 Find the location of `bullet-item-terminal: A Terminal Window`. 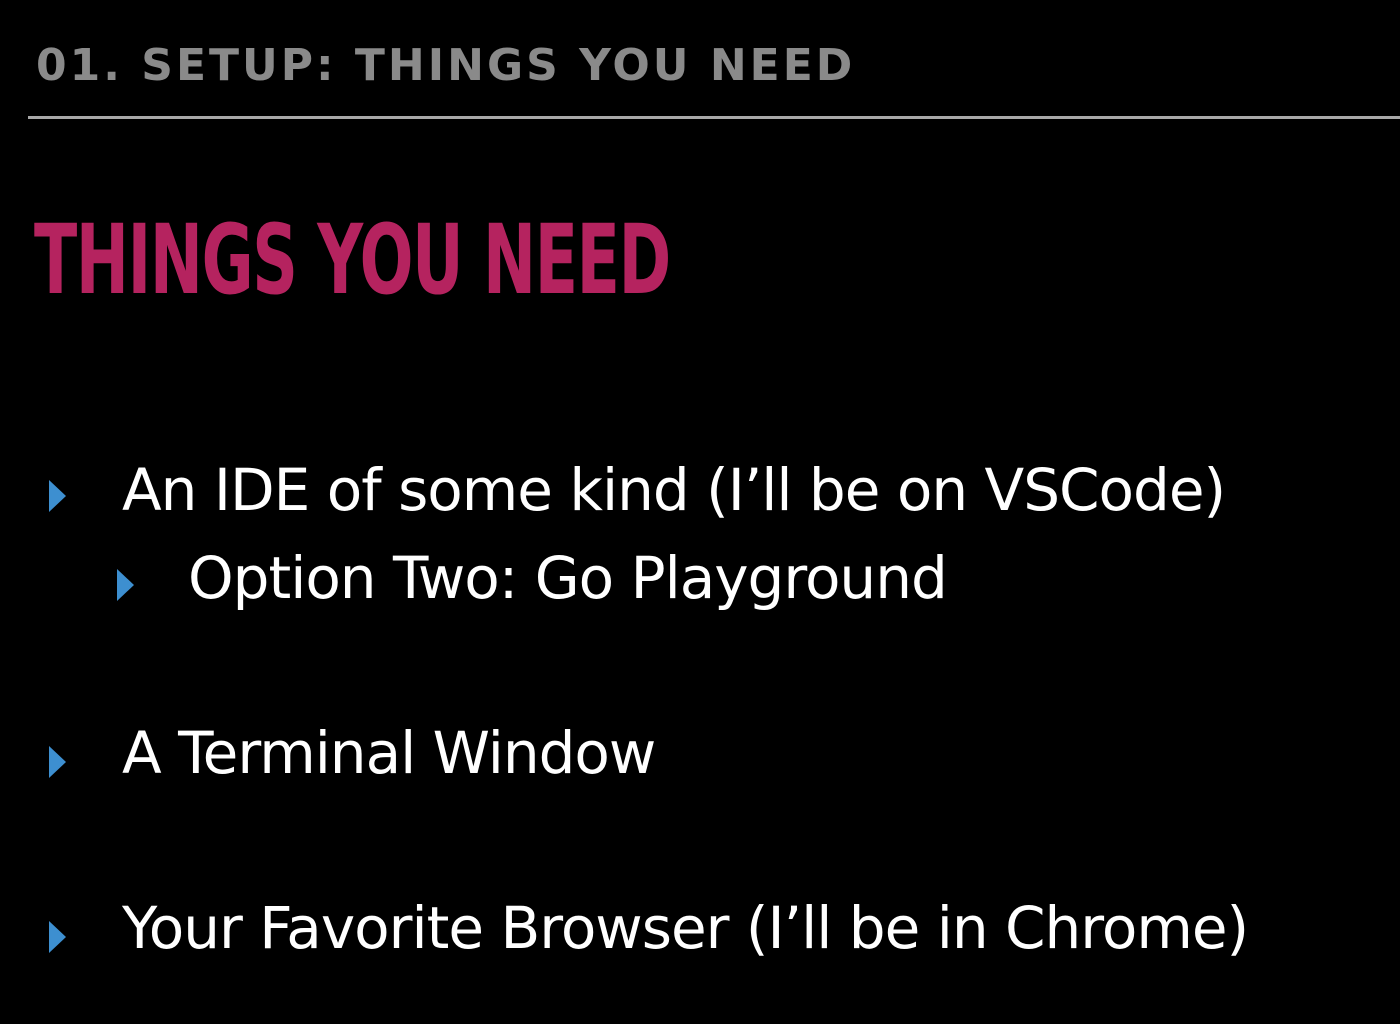

bullet-item-terminal: A Terminal Window is located at coordinates (389, 753).